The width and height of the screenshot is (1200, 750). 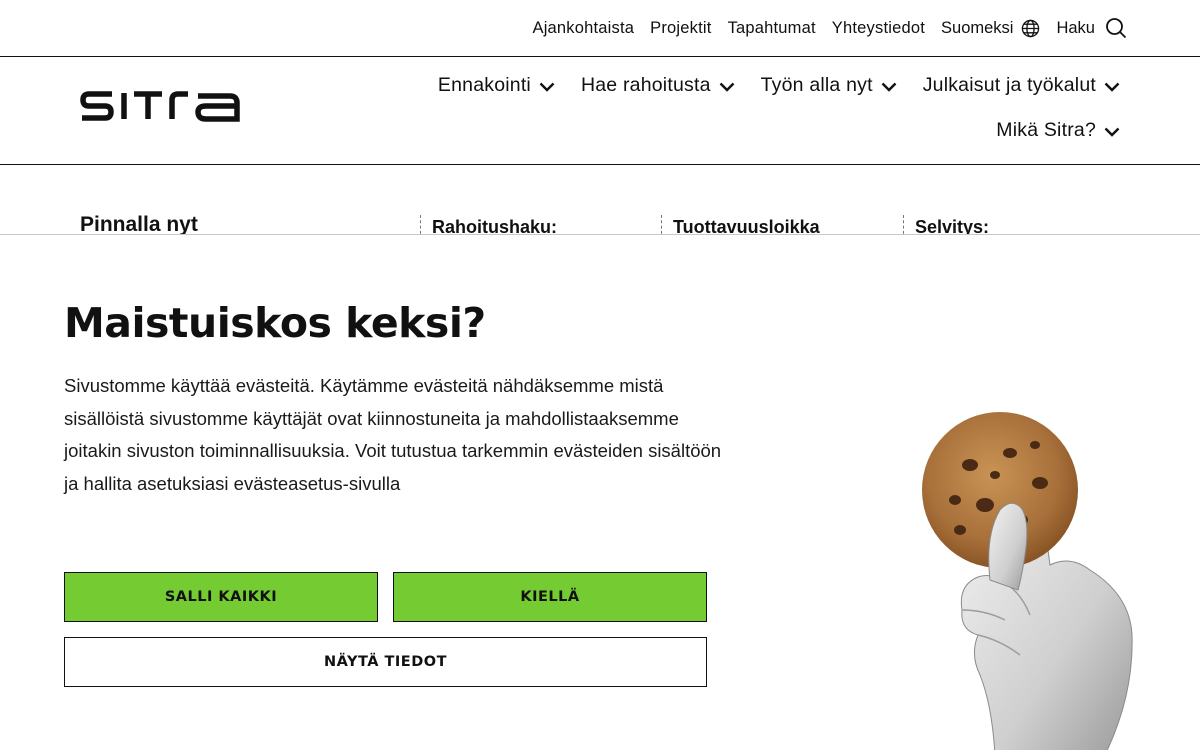 I want to click on cookie-title: Maistuiskos keksi?, so click(x=275, y=323).